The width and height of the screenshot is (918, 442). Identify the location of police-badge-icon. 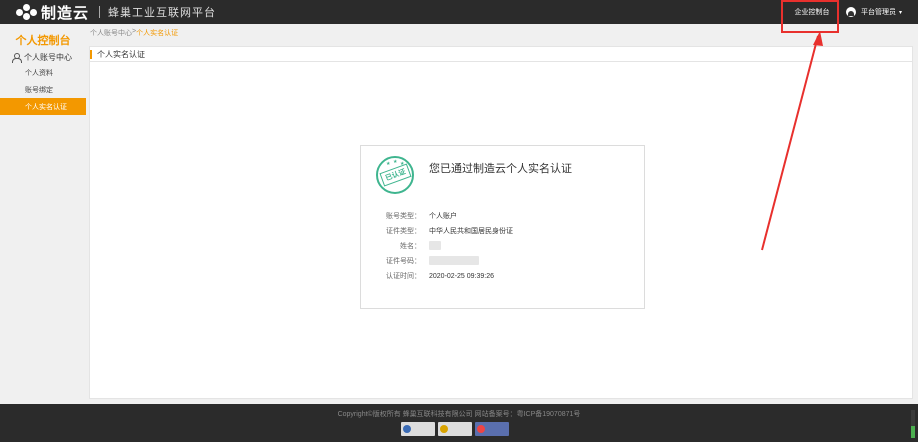
(455, 429).